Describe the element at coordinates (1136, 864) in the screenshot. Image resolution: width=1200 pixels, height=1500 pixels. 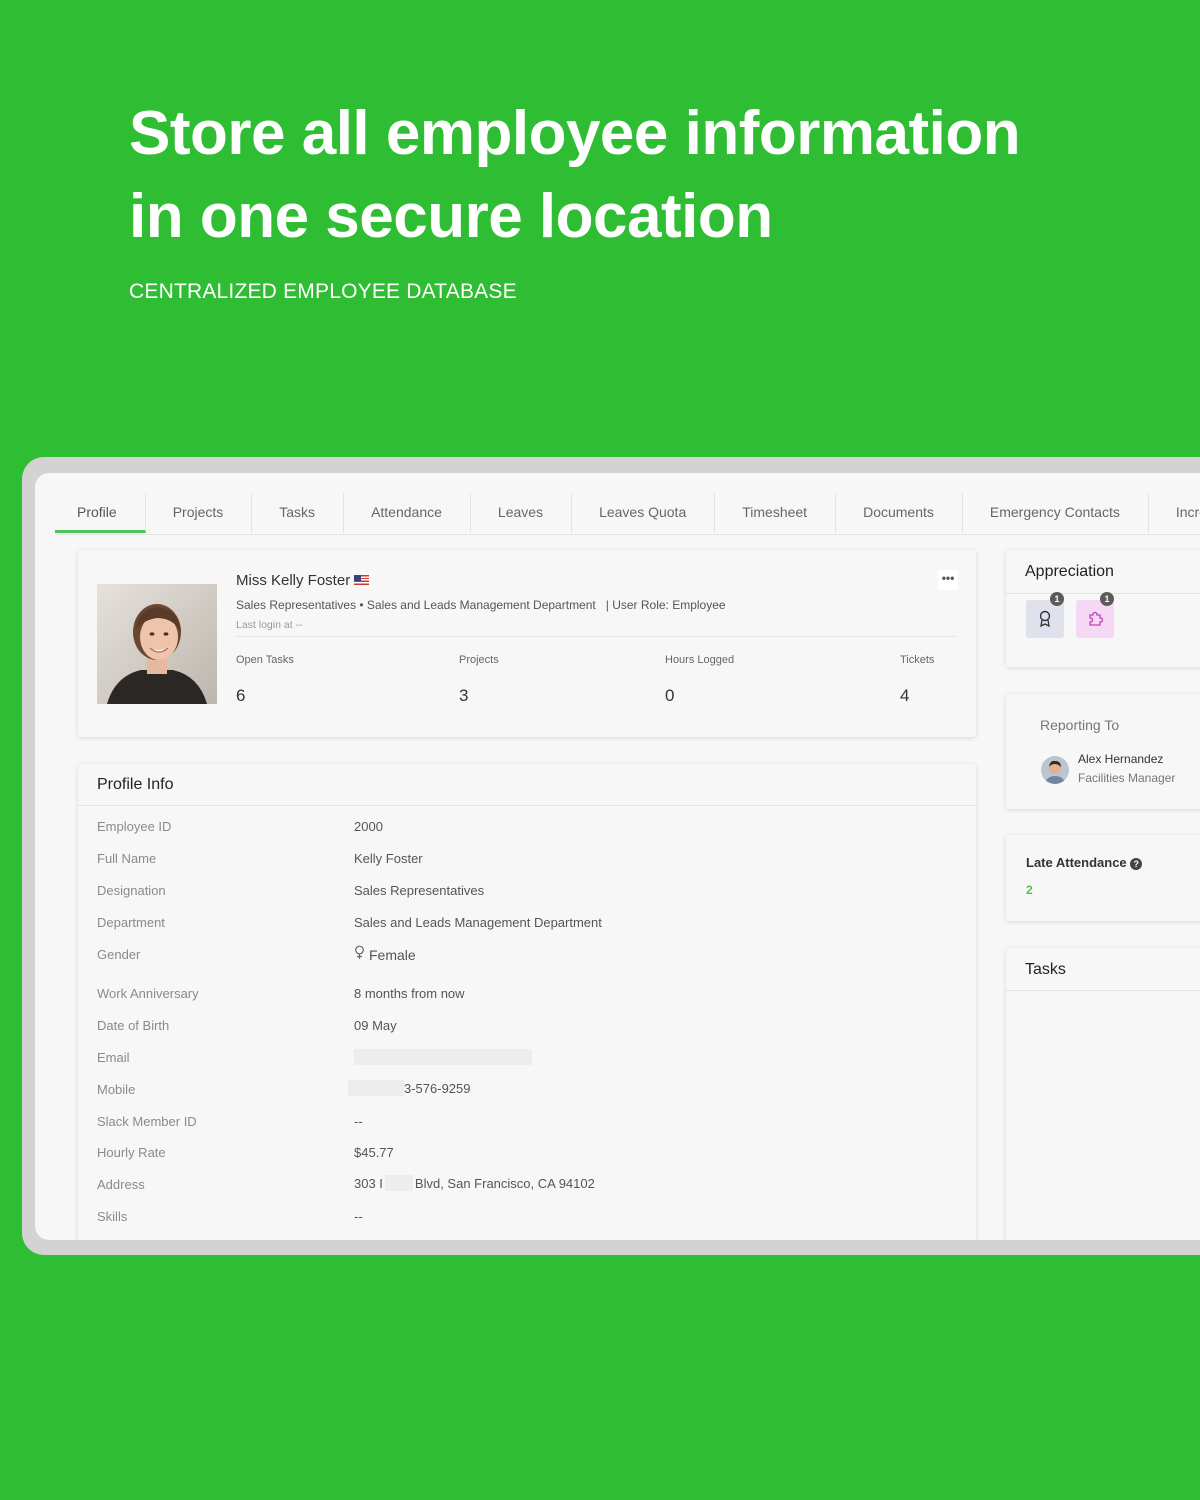
I see `help-icon: ?` at that location.